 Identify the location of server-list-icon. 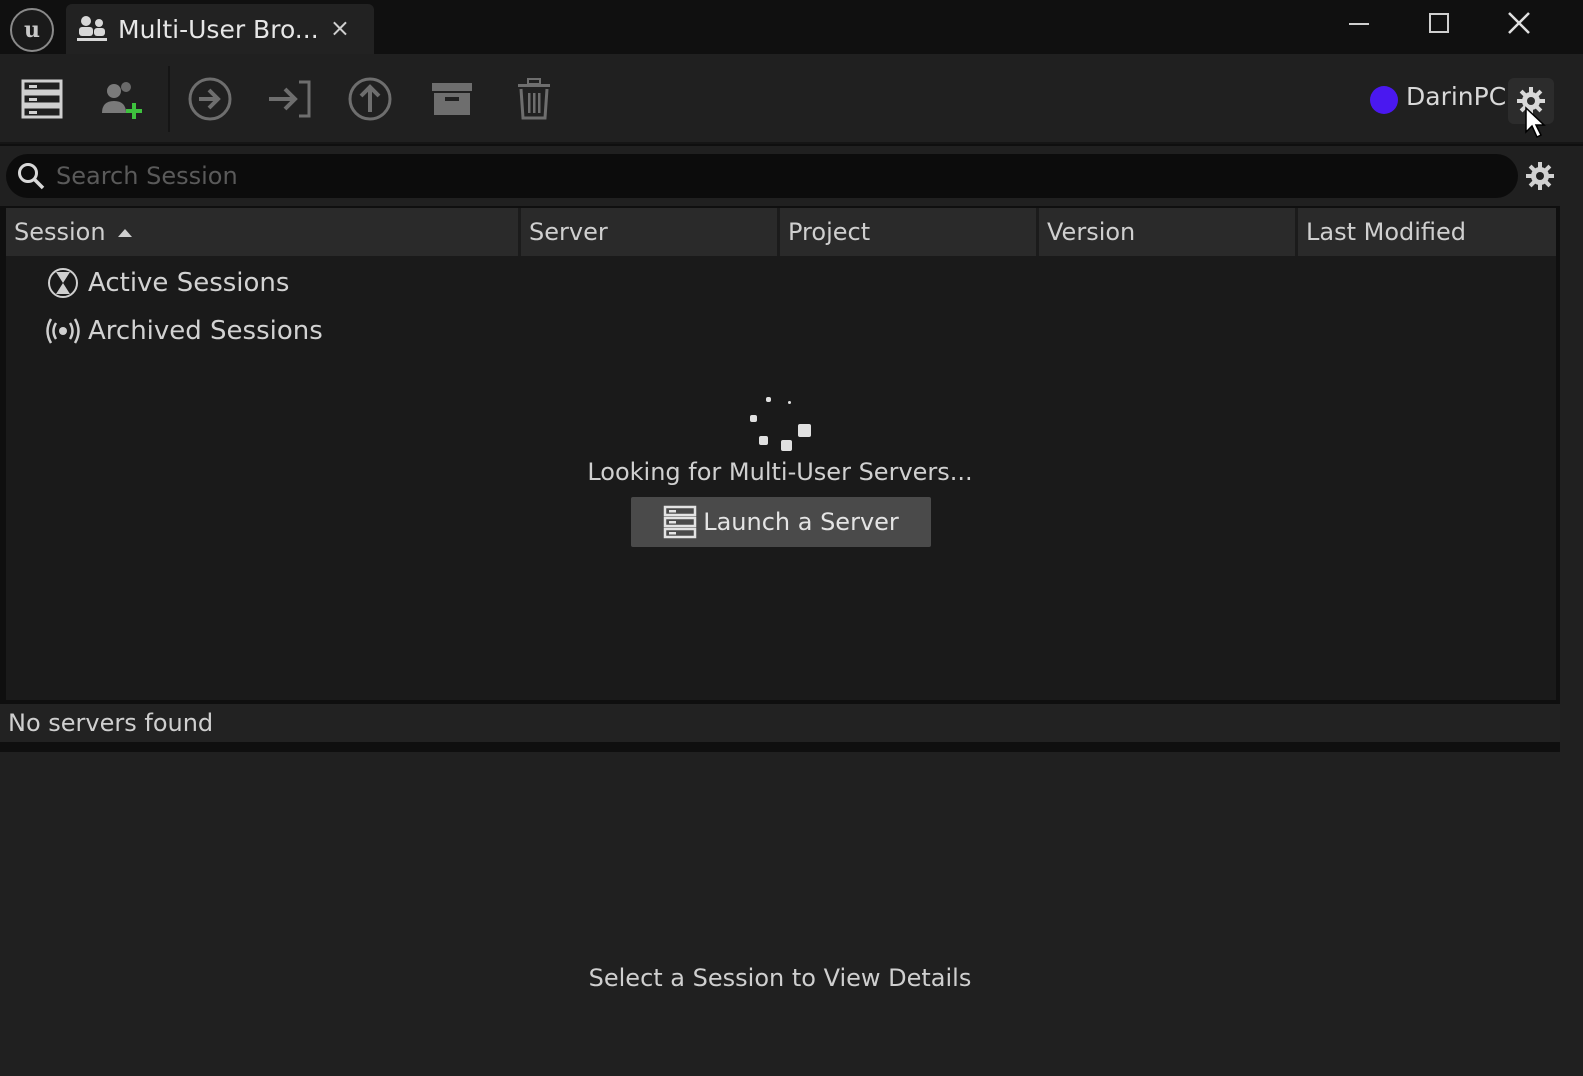
(42, 99).